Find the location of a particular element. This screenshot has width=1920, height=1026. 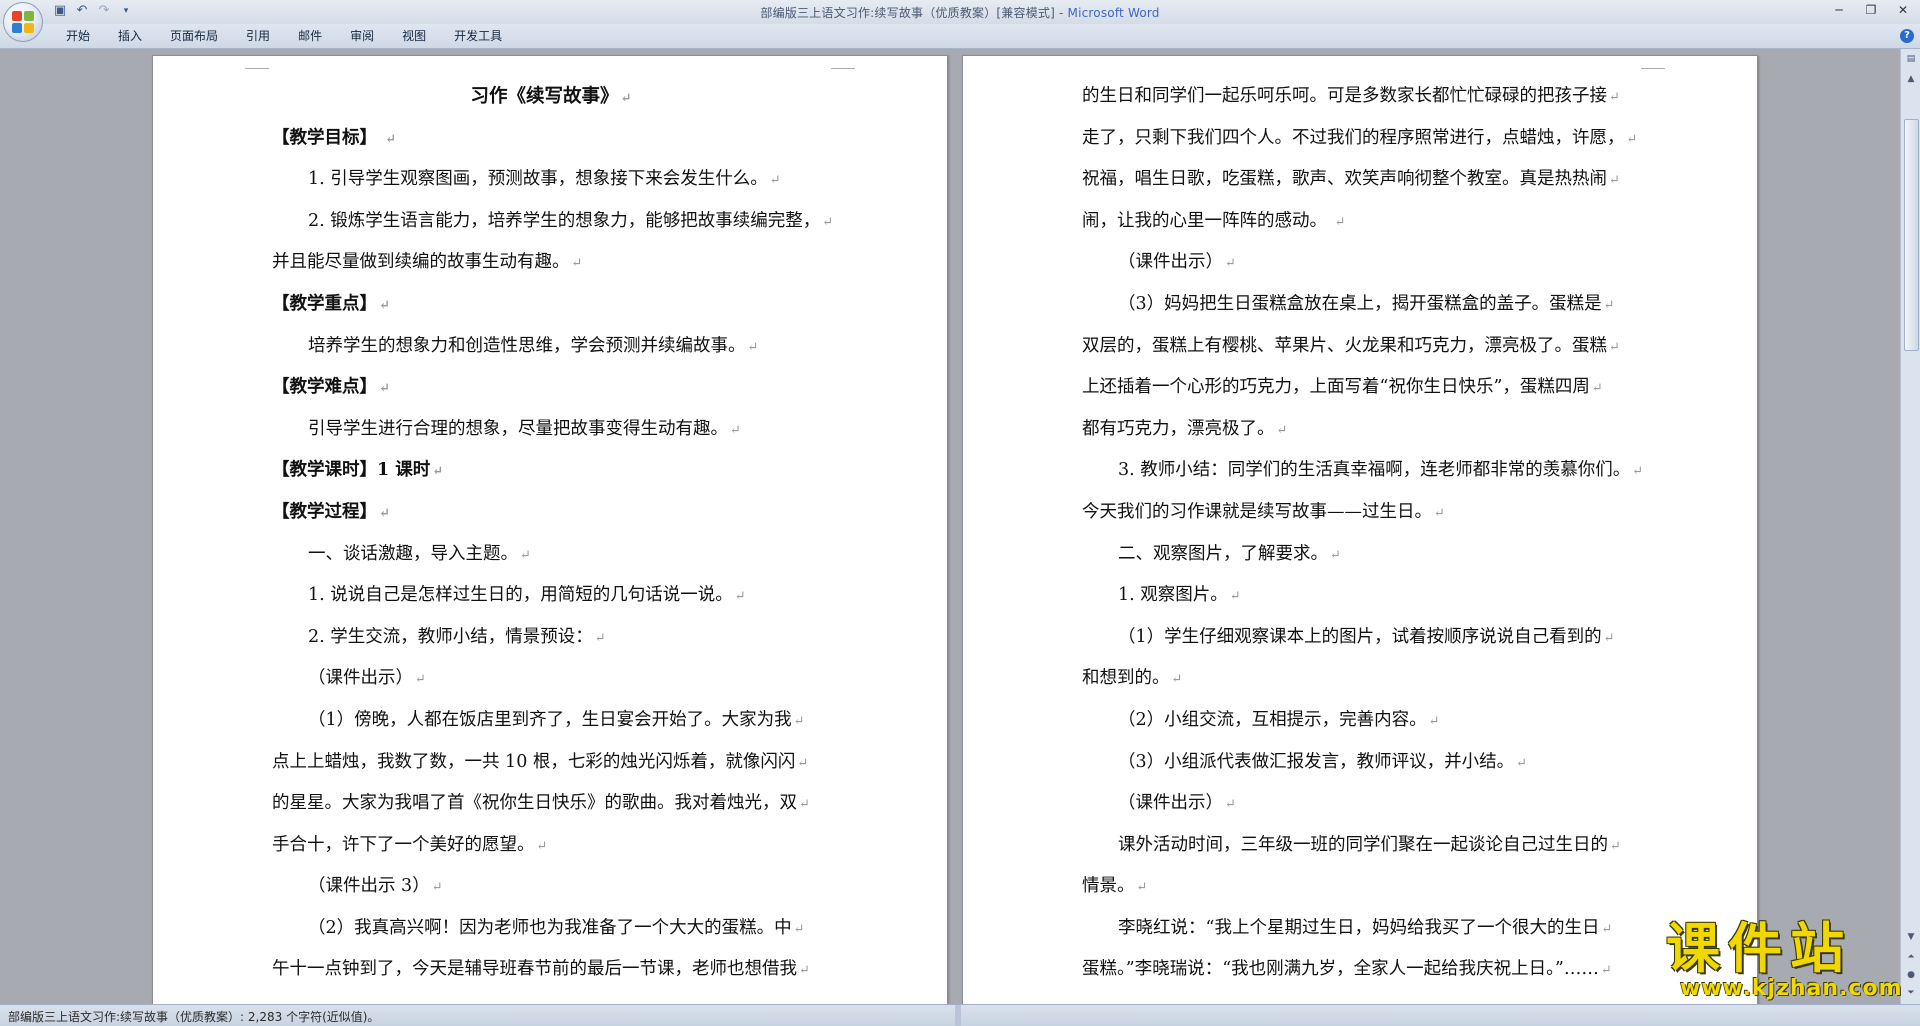

line-text: （2）我真高兴啊！因为老师也为我准备了一个大大的蛋糕。中 is located at coordinates (550, 927).